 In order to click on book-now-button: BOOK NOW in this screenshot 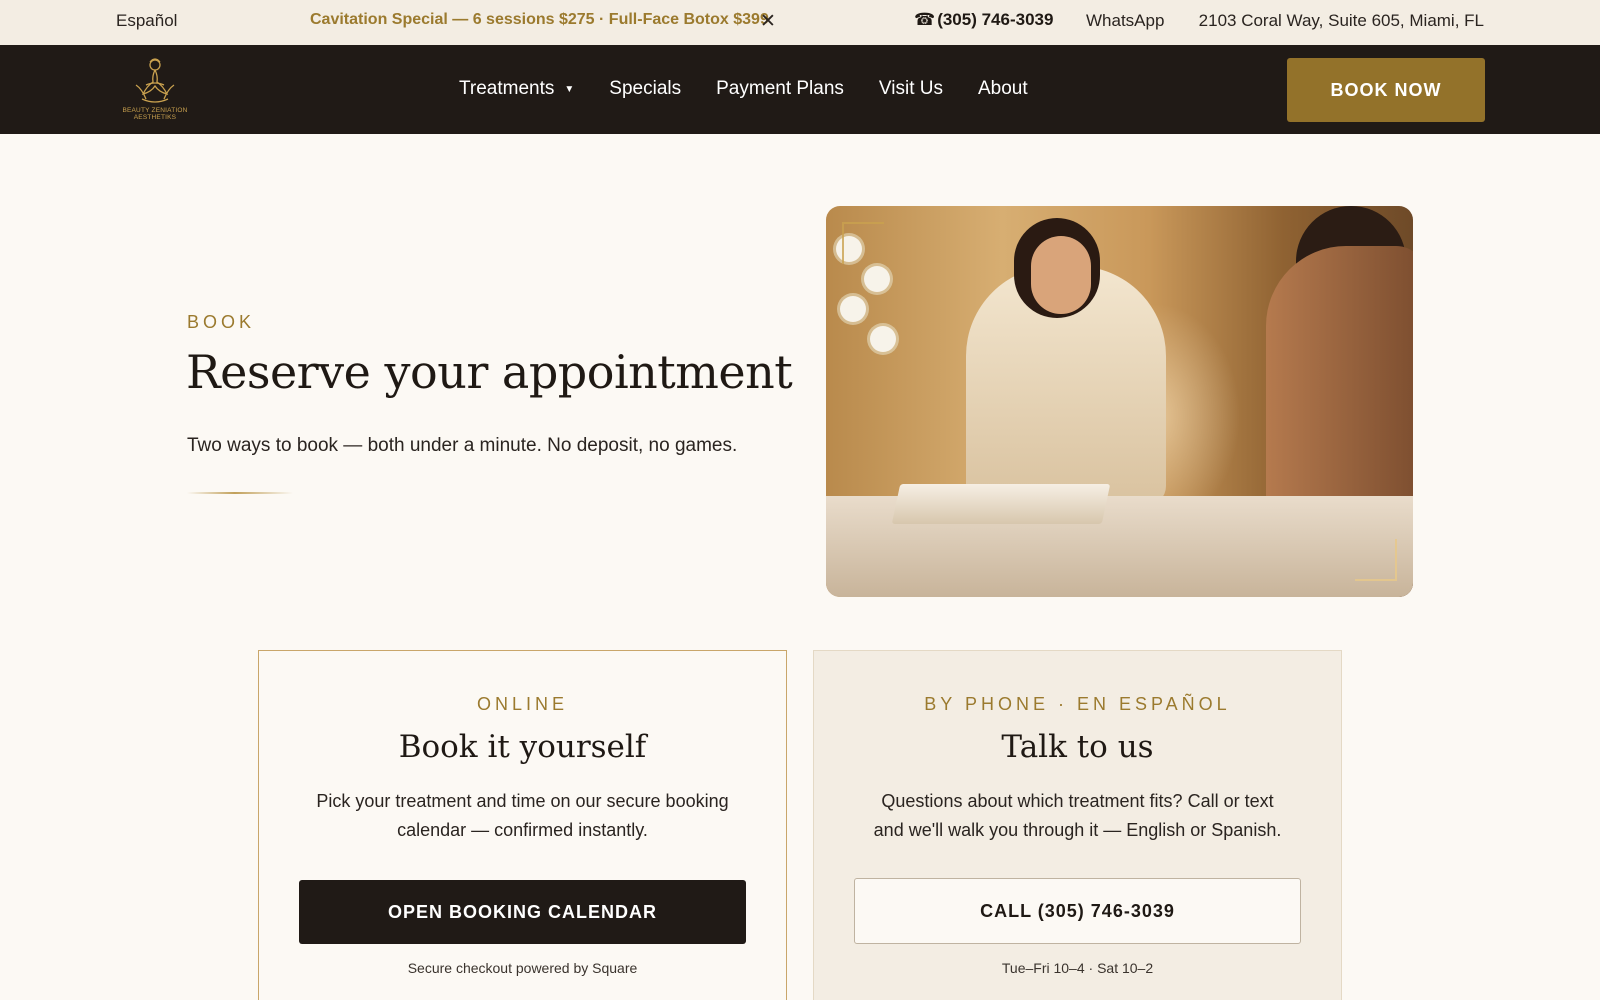, I will do `click(1386, 90)`.